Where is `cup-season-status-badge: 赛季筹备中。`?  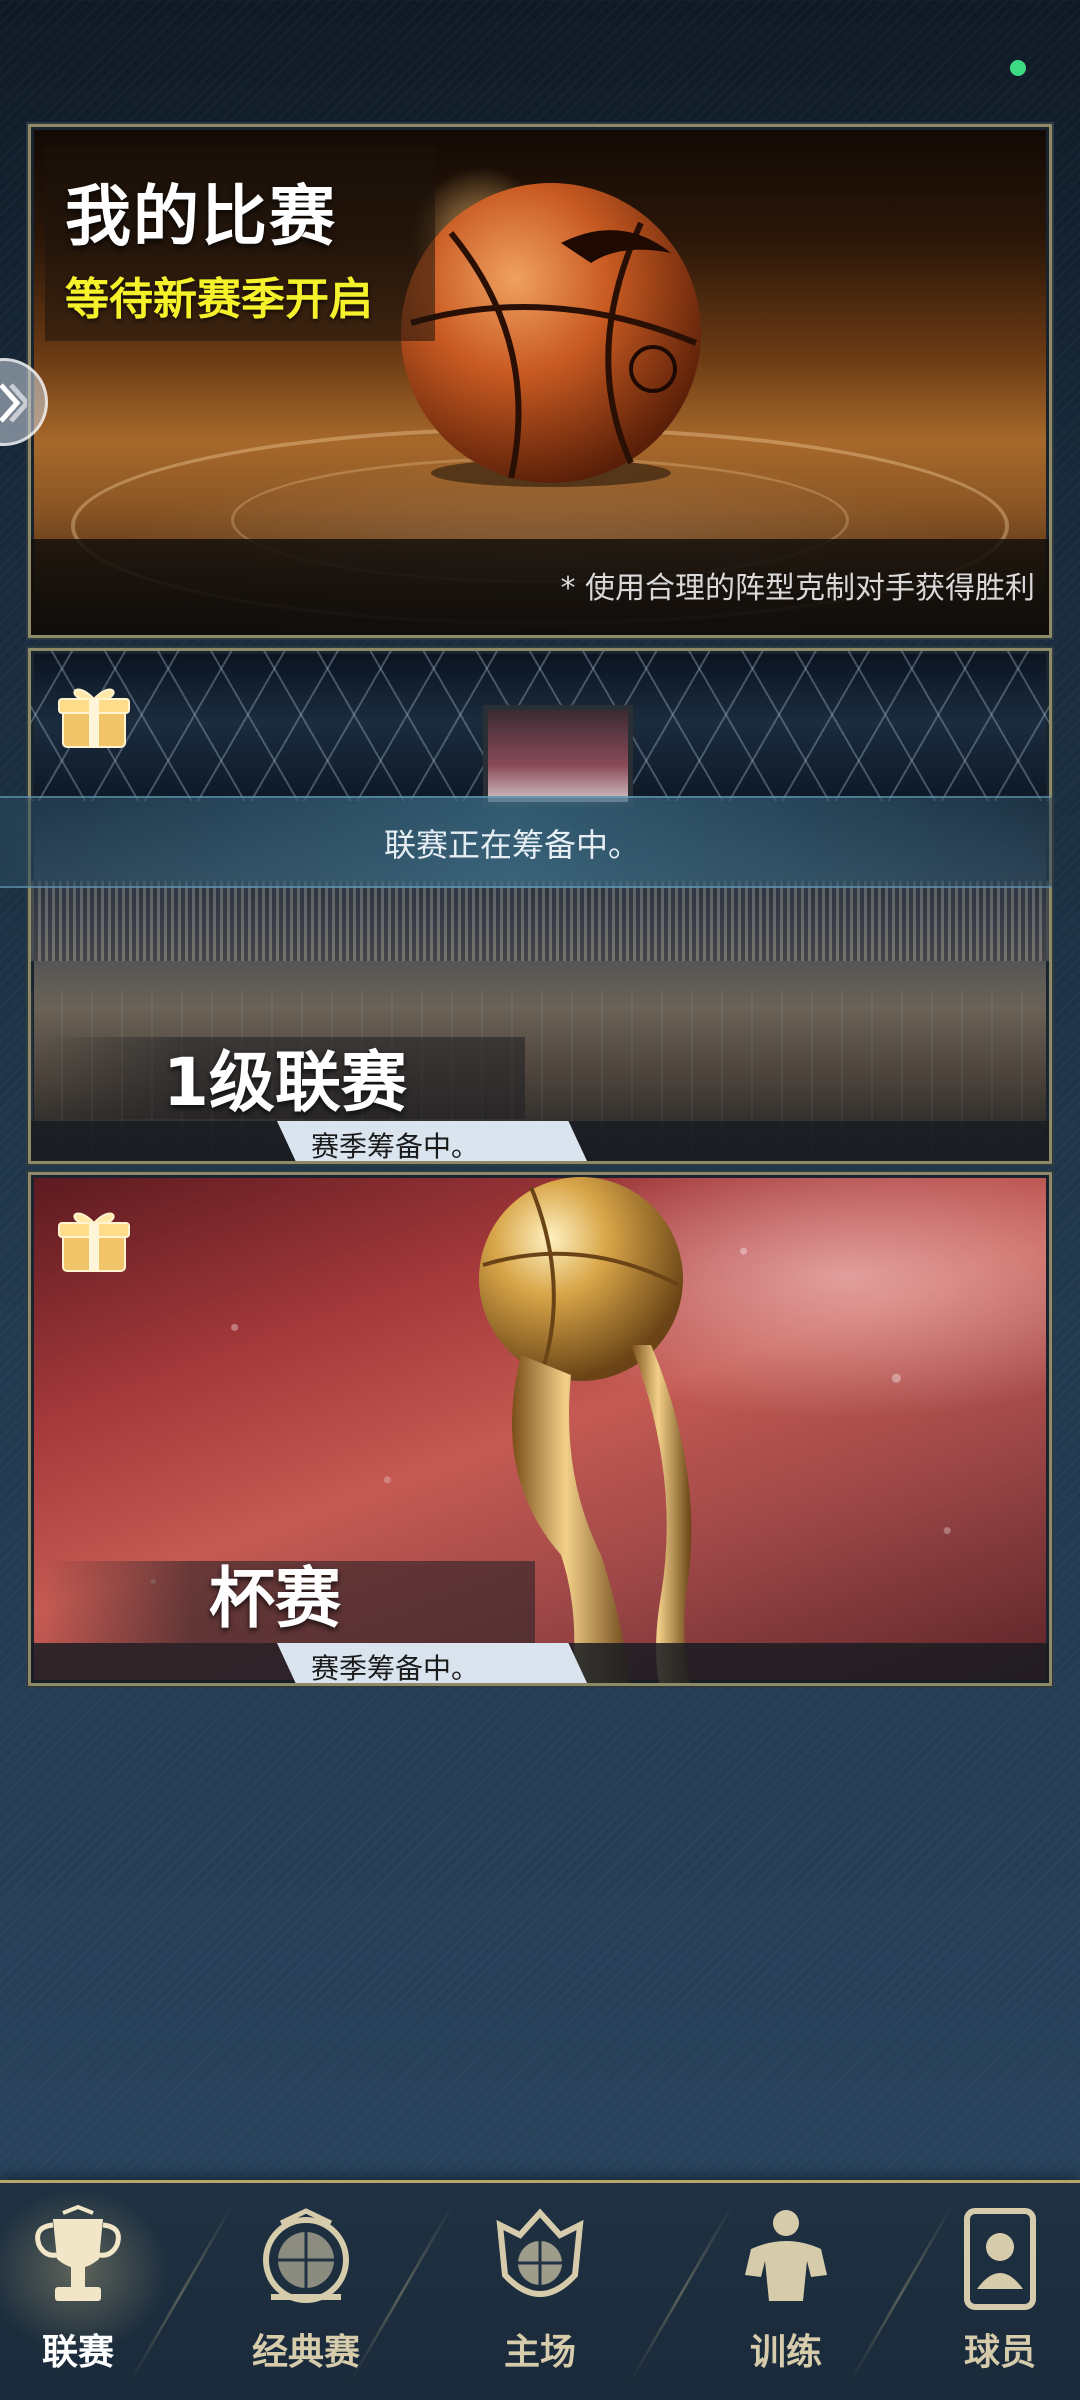
cup-season-status-badge: 赛季筹备中。 is located at coordinates (432, 1663).